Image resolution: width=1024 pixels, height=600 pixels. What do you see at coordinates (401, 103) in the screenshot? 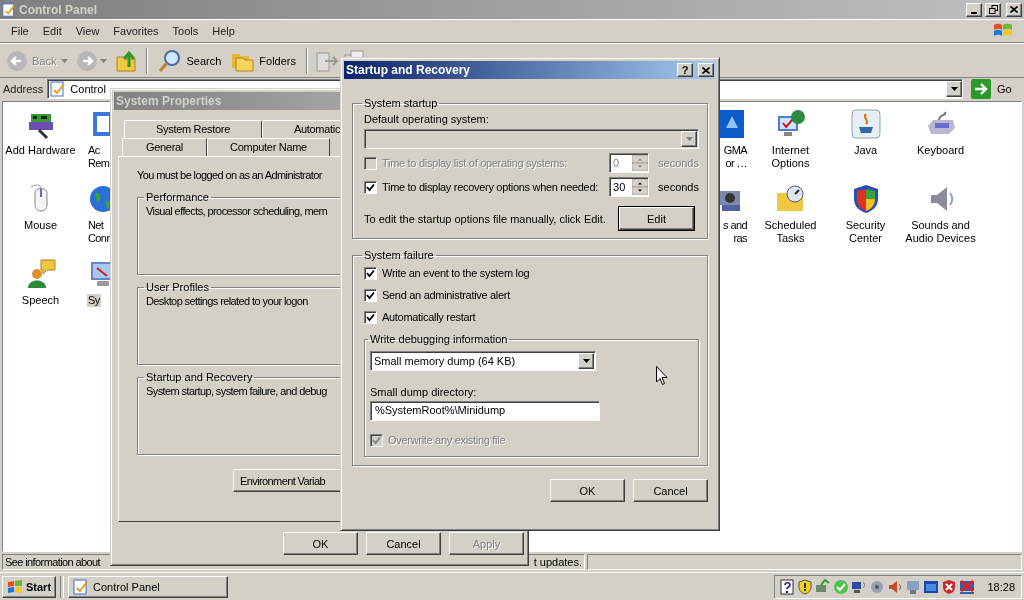
I see `group-title: System startup` at bounding box center [401, 103].